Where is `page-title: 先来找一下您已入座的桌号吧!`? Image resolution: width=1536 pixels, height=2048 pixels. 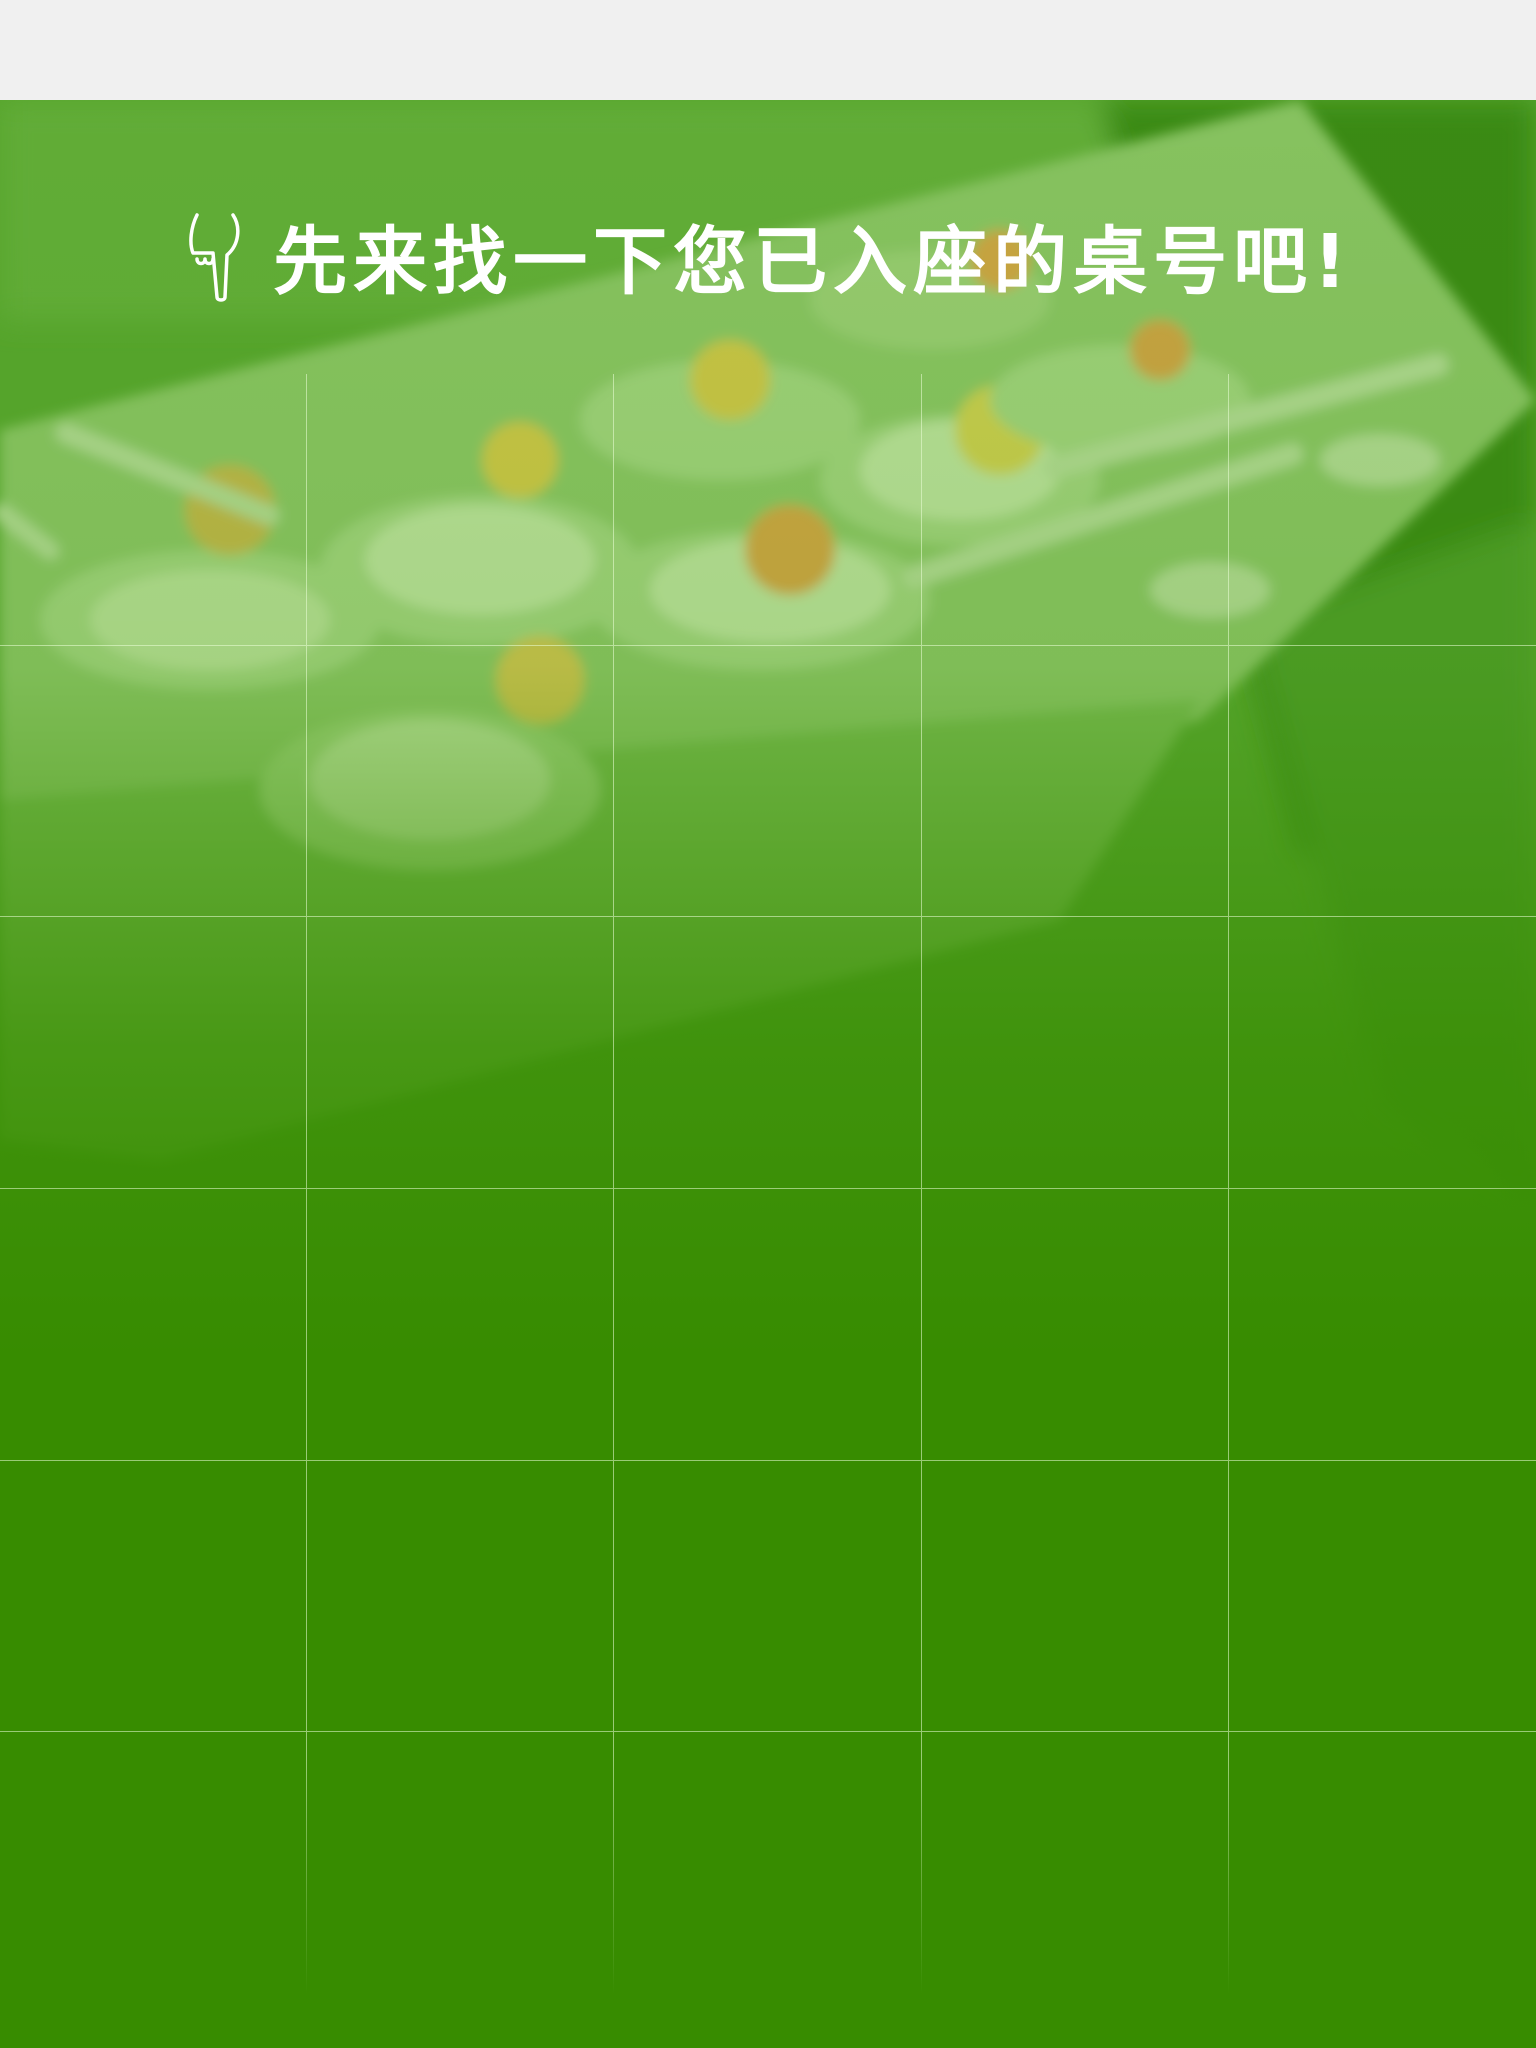
page-title: 先来找一下您已入座的桌号吧! is located at coordinates (813, 261).